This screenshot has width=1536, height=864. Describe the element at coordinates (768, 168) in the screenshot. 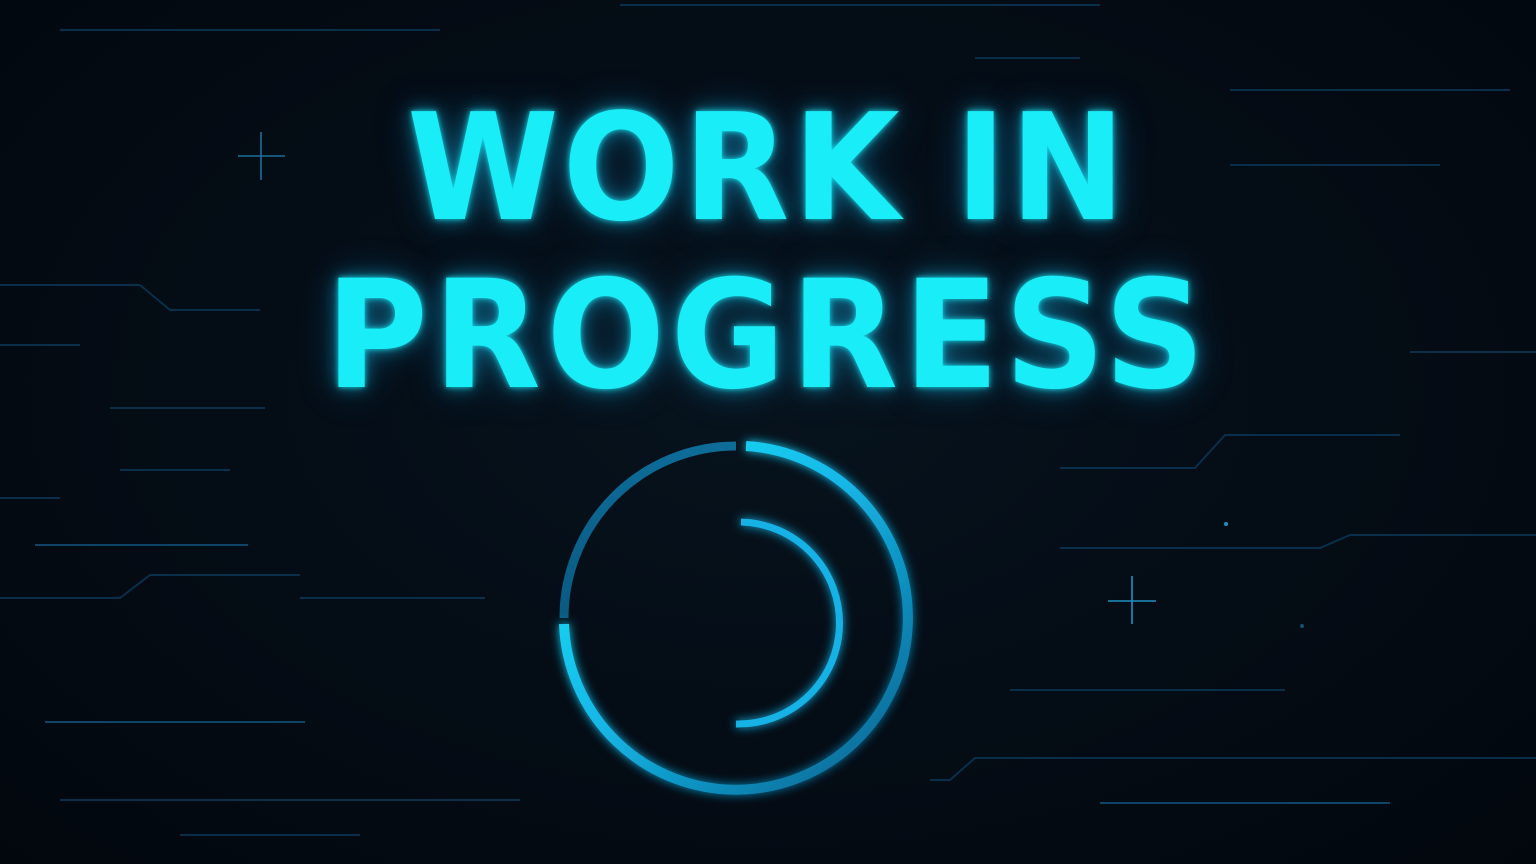

I see `headline-line-1: WORK IN` at that location.